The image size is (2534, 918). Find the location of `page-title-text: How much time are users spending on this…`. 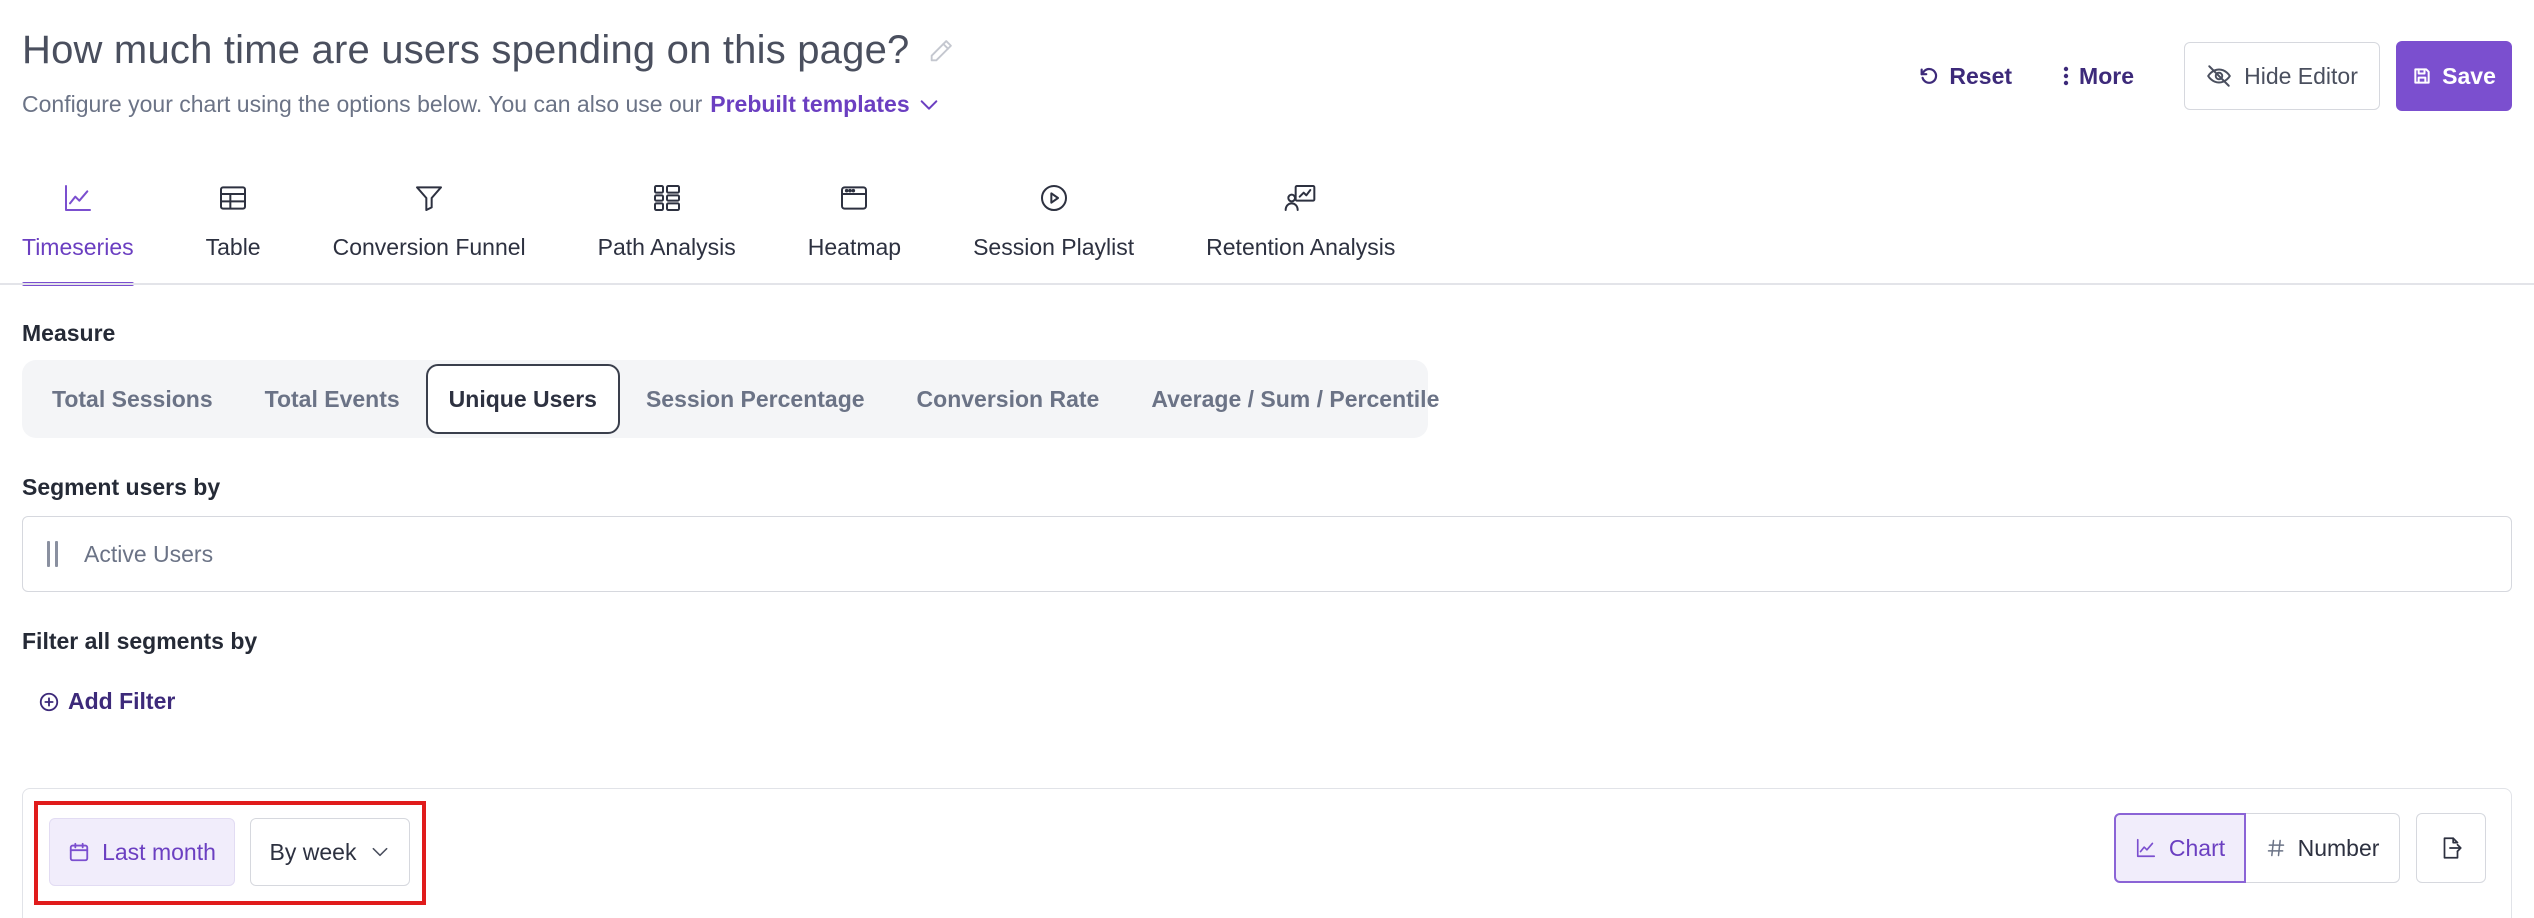

page-title-text: How much time are users spending on this… is located at coordinates (466, 50).